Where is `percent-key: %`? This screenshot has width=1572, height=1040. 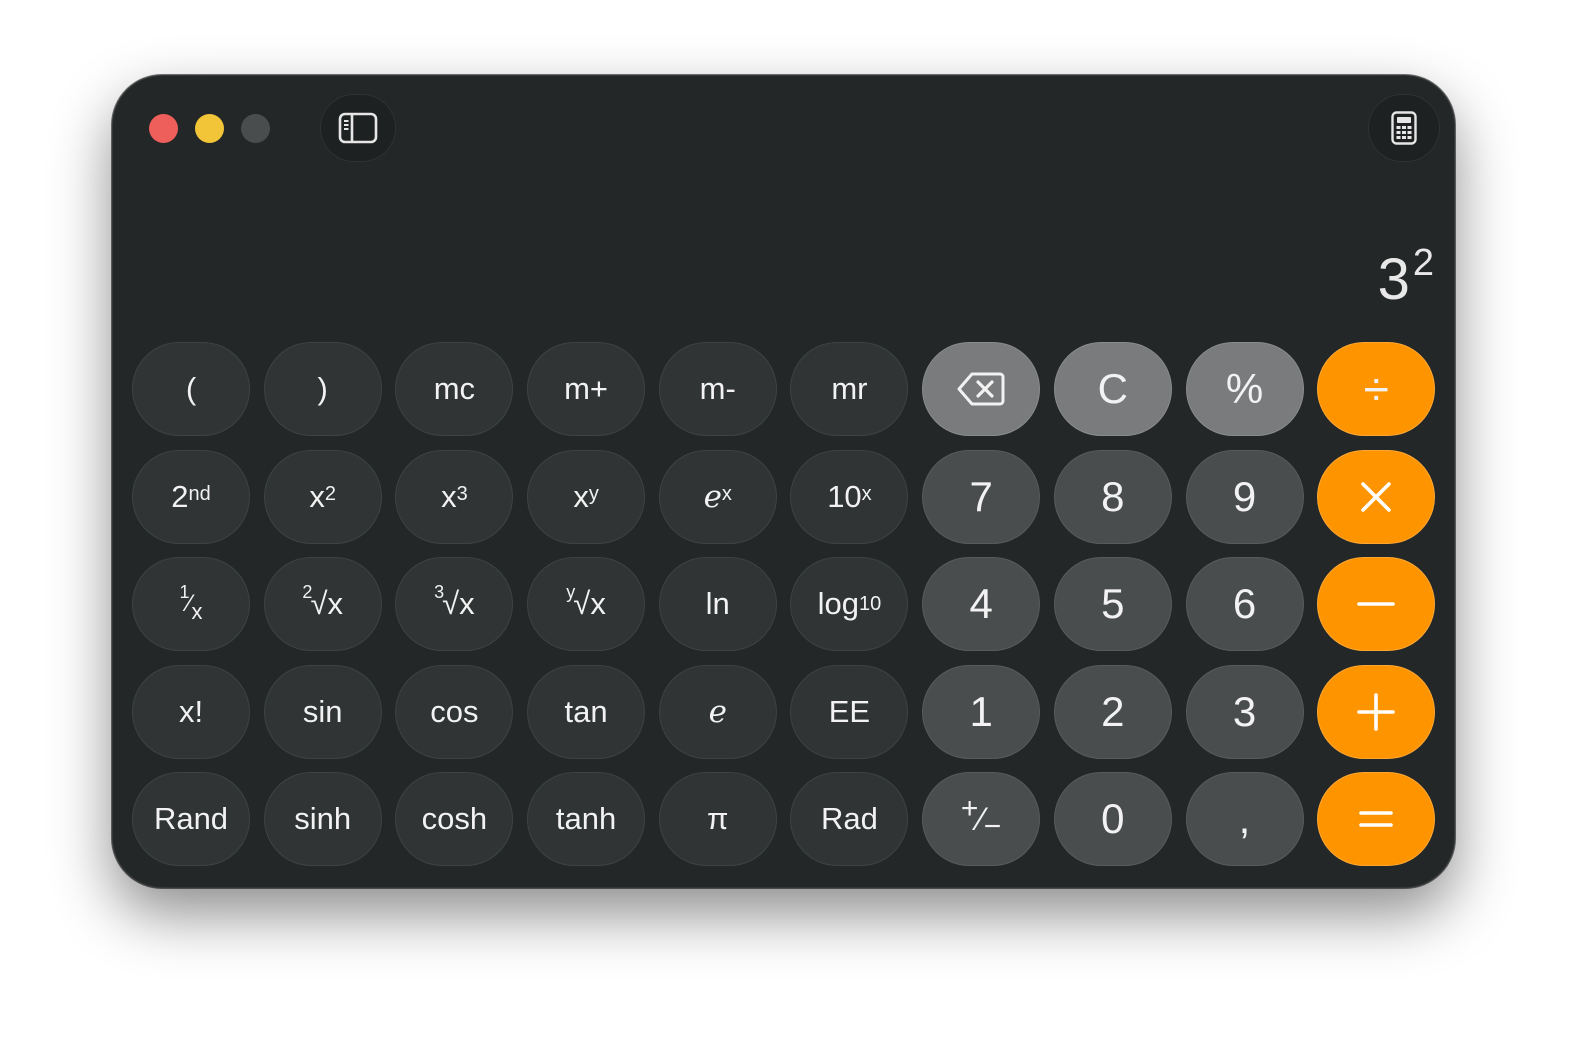
percent-key: % is located at coordinates (1244, 389).